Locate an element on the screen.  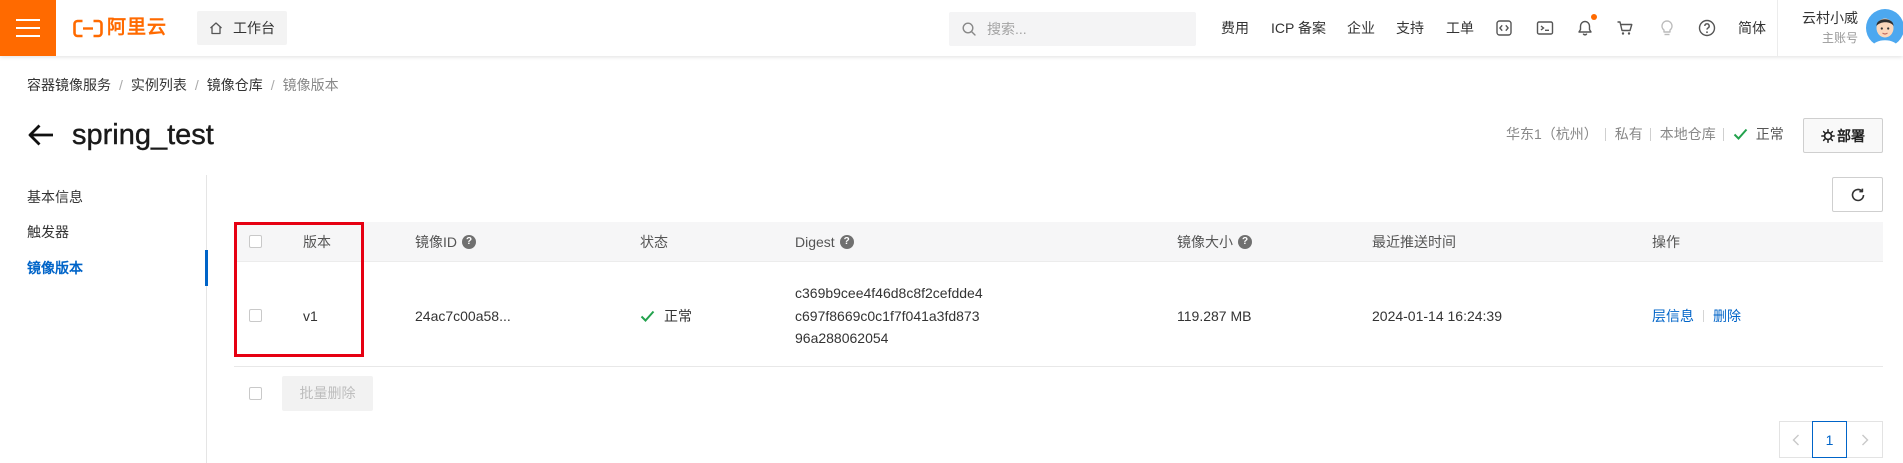
column-label: Digest is located at coordinates (815, 242).